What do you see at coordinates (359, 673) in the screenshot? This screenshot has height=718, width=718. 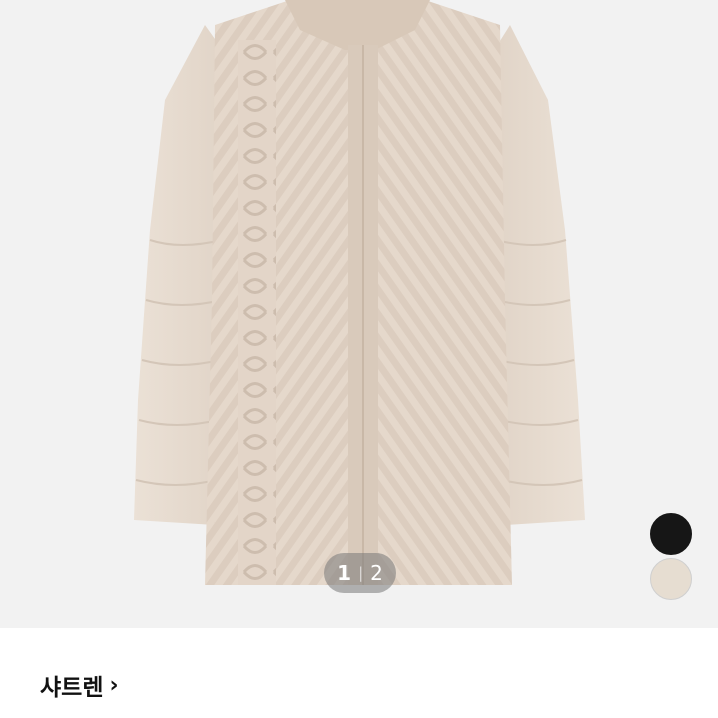 I see `product-info: 샤트렌 ›` at bounding box center [359, 673].